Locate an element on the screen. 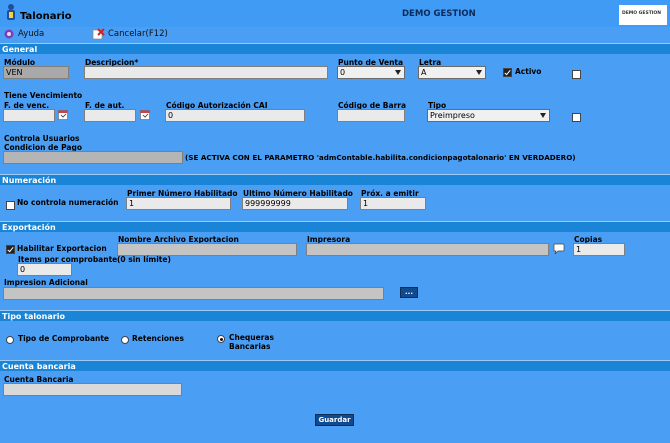 The height and width of the screenshot is (443, 670). f-venc-input is located at coordinates (29, 115).